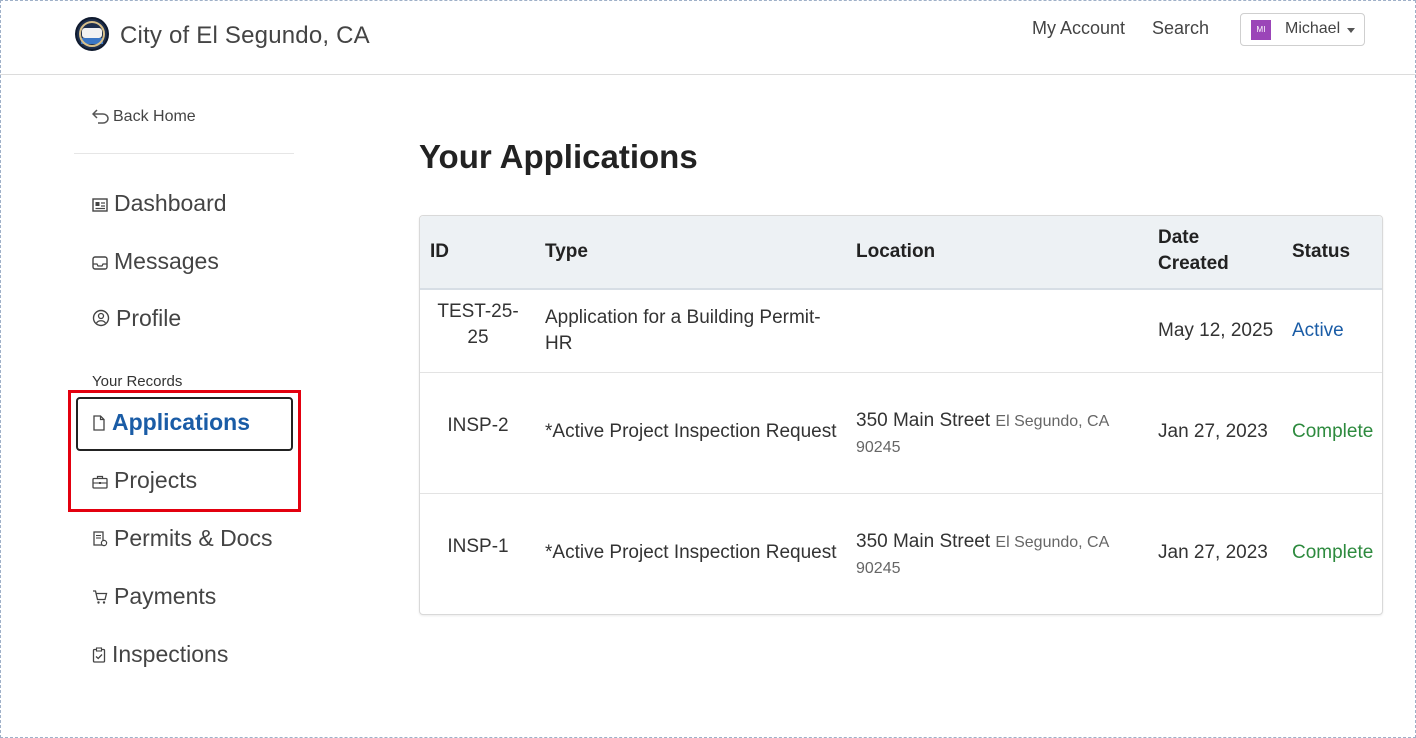  I want to click on your-records-heading: Your Records, so click(137, 381).